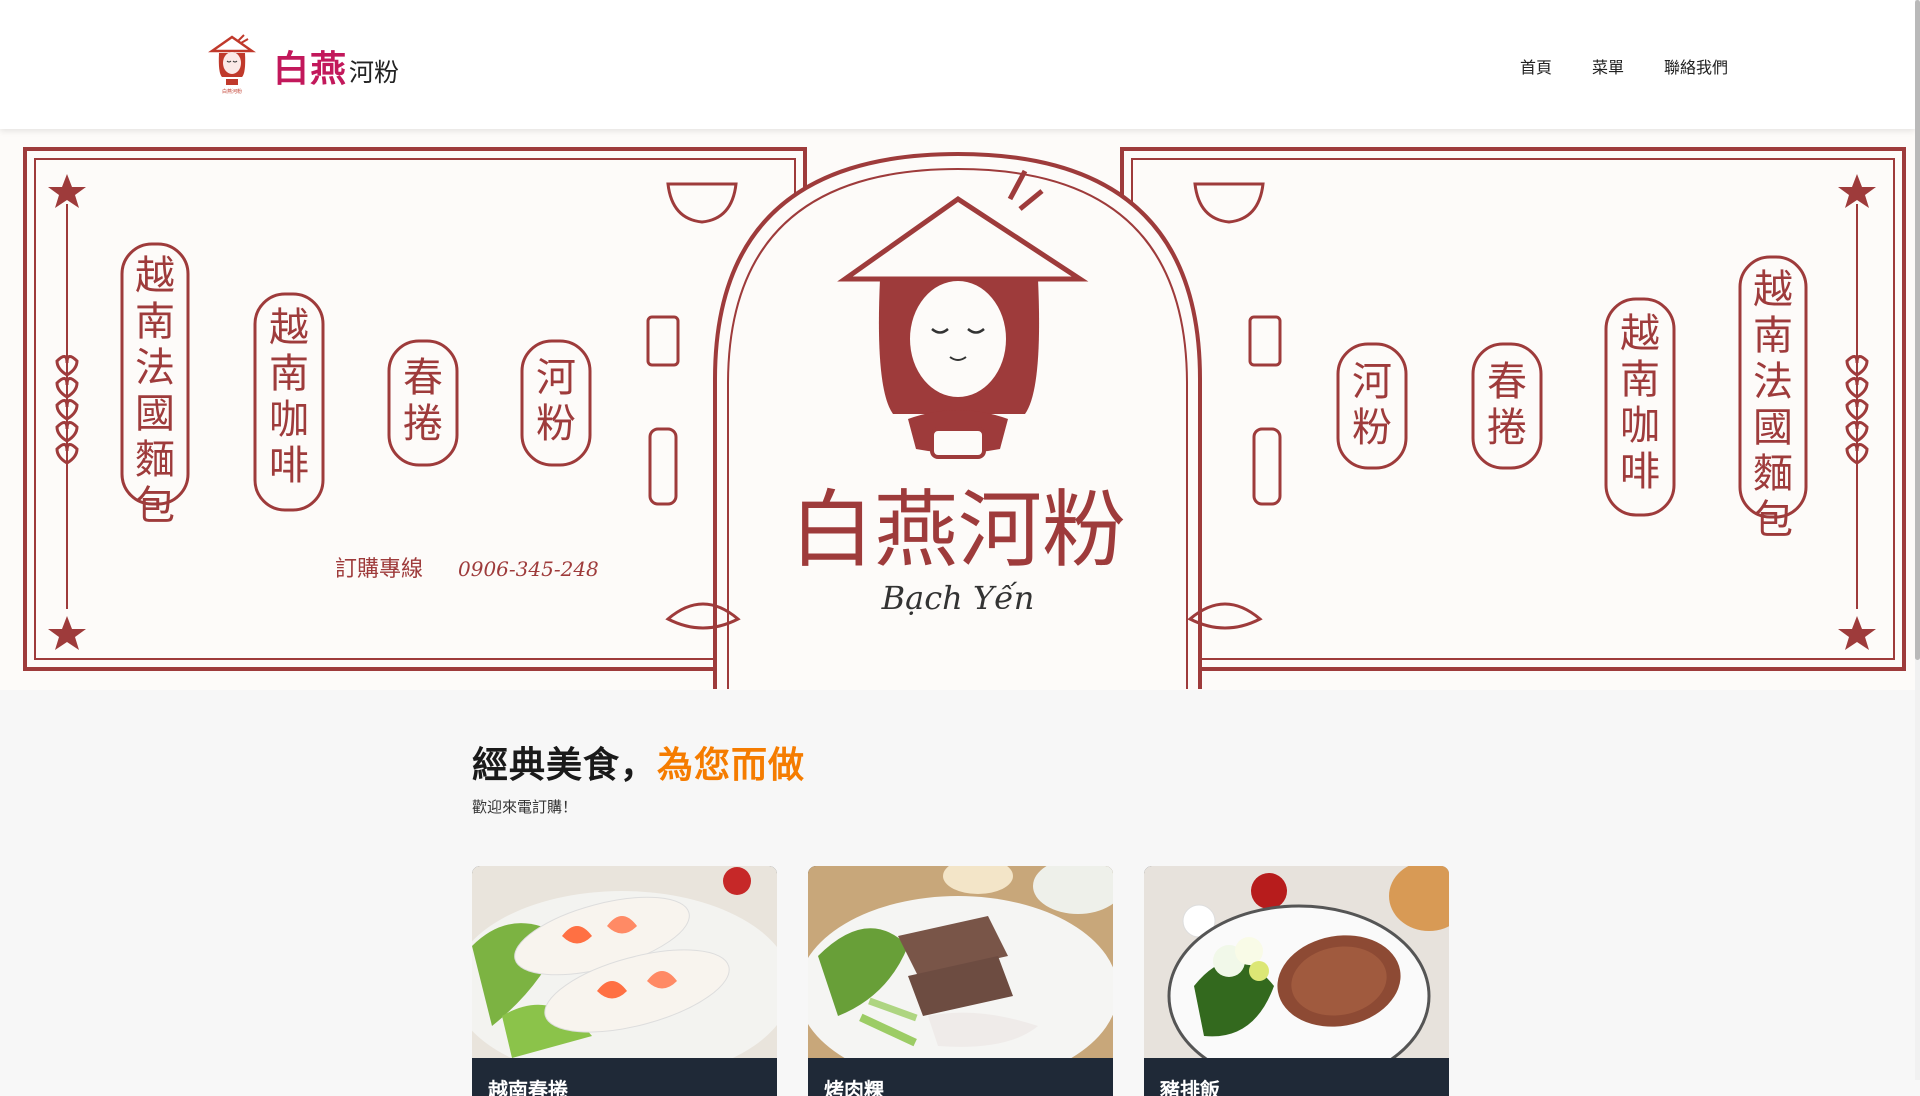 The image size is (1920, 1096). Describe the element at coordinates (1773, 405) in the screenshot. I see `svg-text: 越南法國麵包` at that location.